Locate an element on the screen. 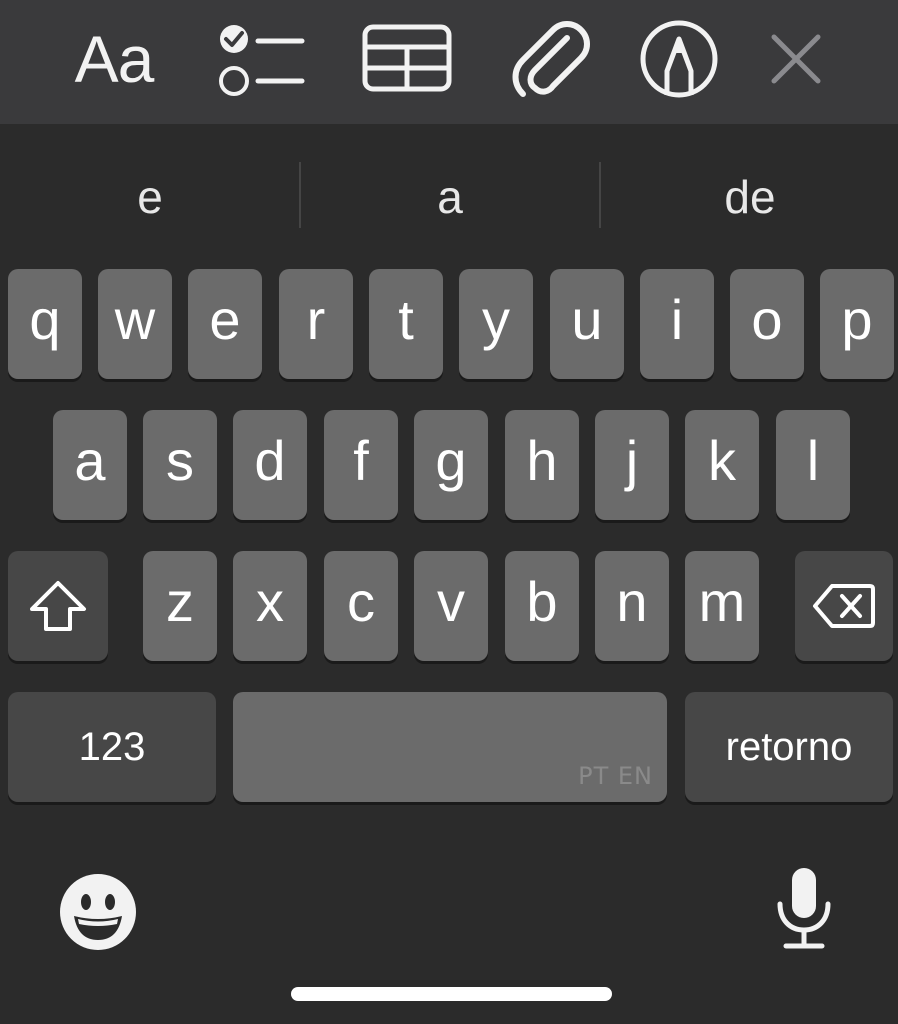 This screenshot has height=1024, width=898. dictation-button is located at coordinates (804, 908).